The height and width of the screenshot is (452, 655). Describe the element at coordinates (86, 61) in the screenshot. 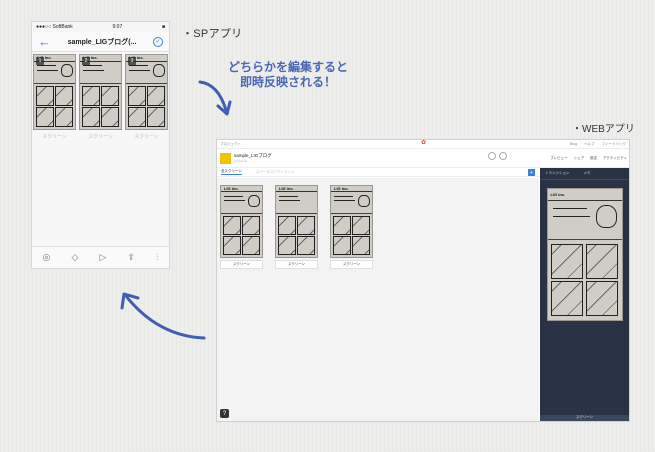

I see `screen-number: 2` at that location.